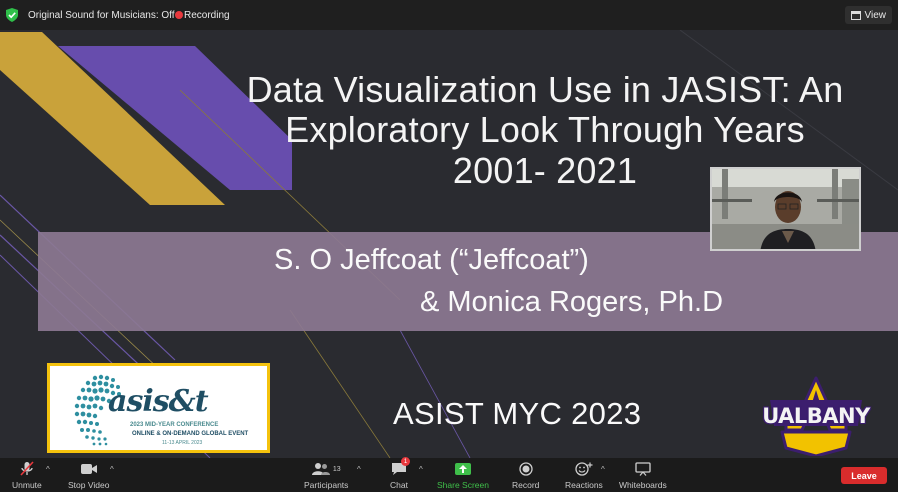 This screenshot has height=492, width=898. I want to click on ualbany-wordmark: UALBANY, so click(816, 416).